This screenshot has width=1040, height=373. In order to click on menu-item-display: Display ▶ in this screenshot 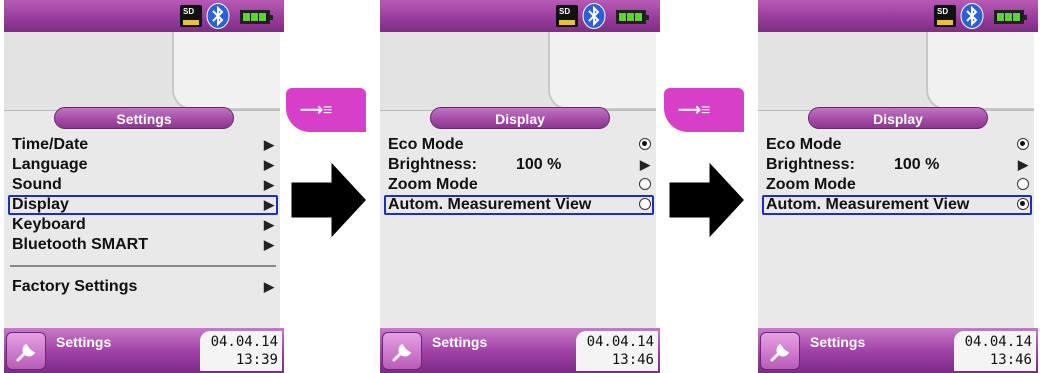, I will do `click(143, 205)`.